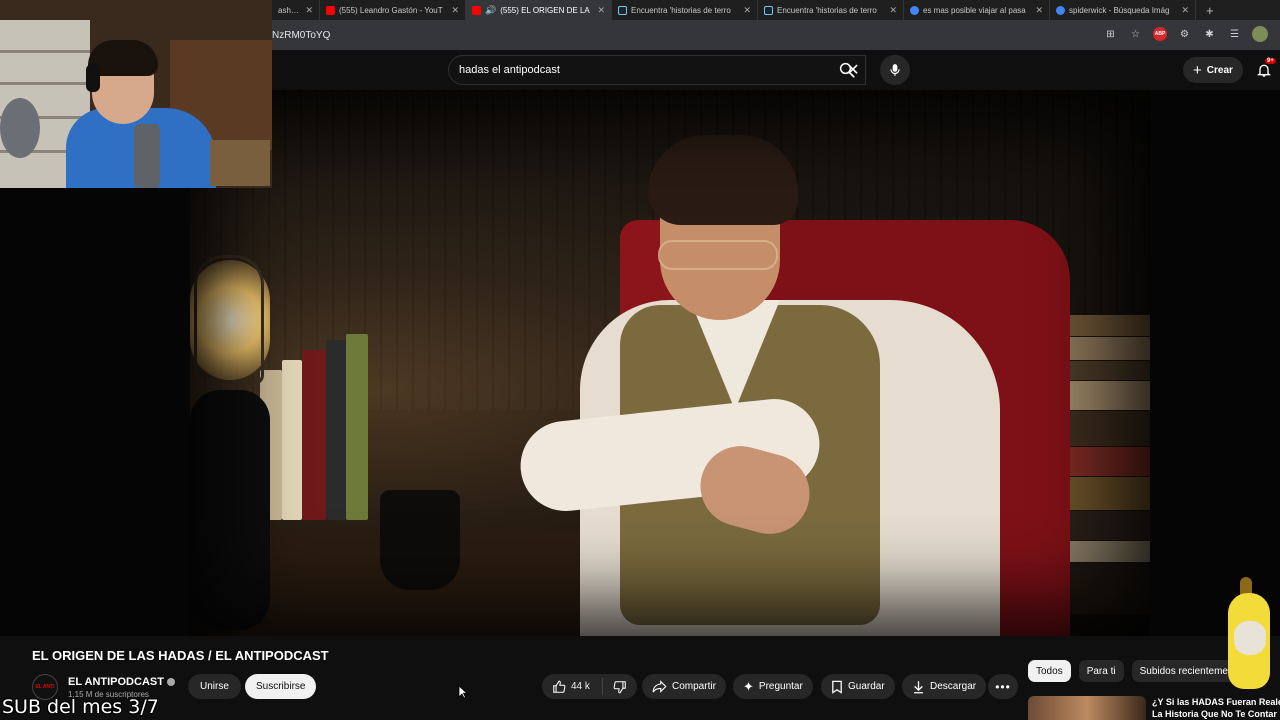 Image resolution: width=1280 pixels, height=720 pixels. I want to click on channel-name-row: EL ANTIPODCAST, so click(121, 682).